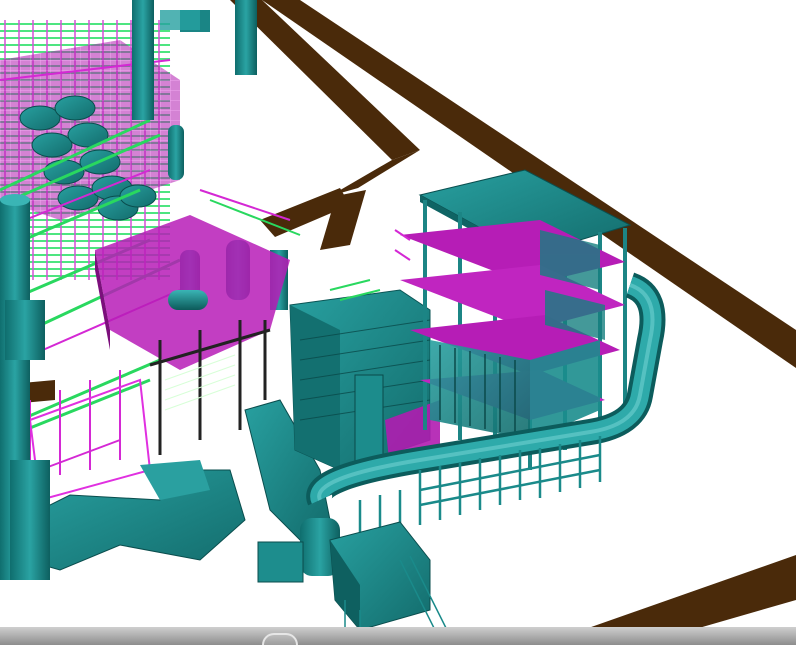 The width and height of the screenshot is (796, 645). I want to click on navigation-control-icon, so click(280, 639).